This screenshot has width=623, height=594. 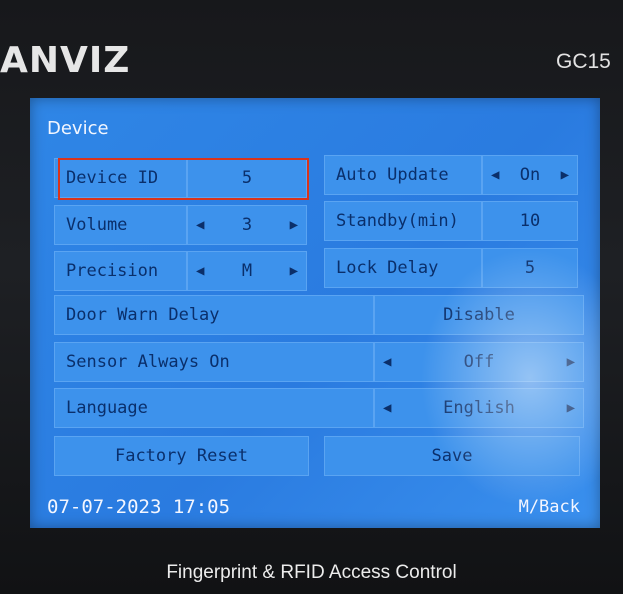 I want to click on datetime: 07-07-2023 17:05, so click(x=139, y=507).